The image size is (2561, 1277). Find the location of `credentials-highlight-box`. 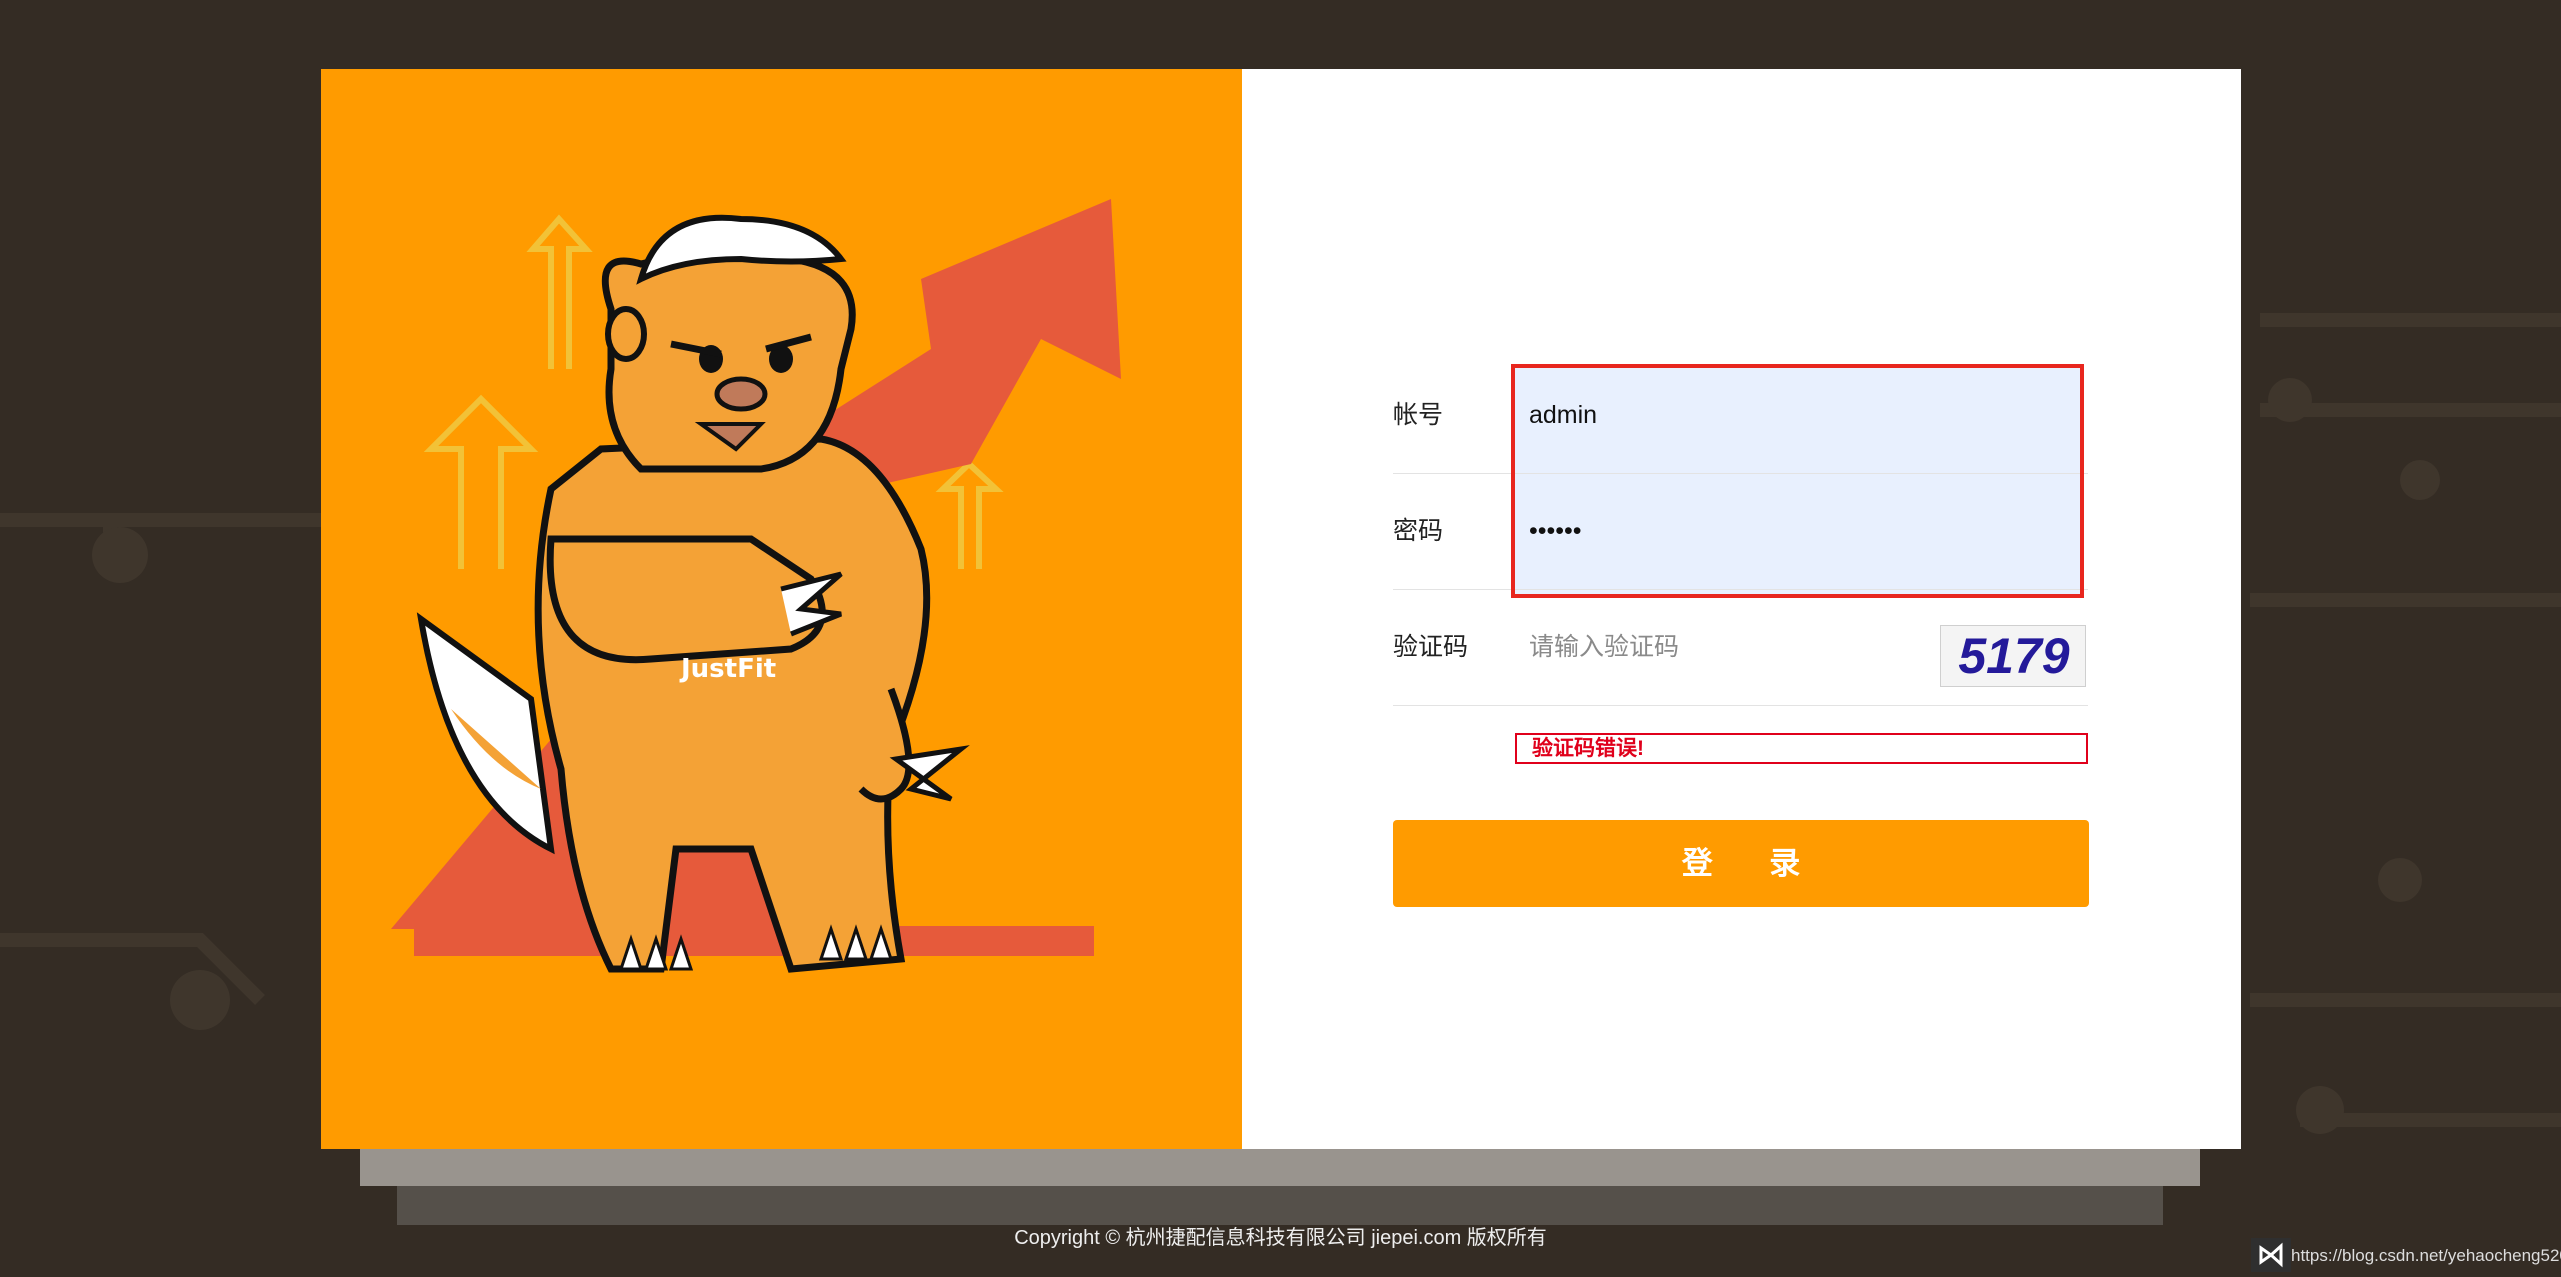

credentials-highlight-box is located at coordinates (1797, 481).